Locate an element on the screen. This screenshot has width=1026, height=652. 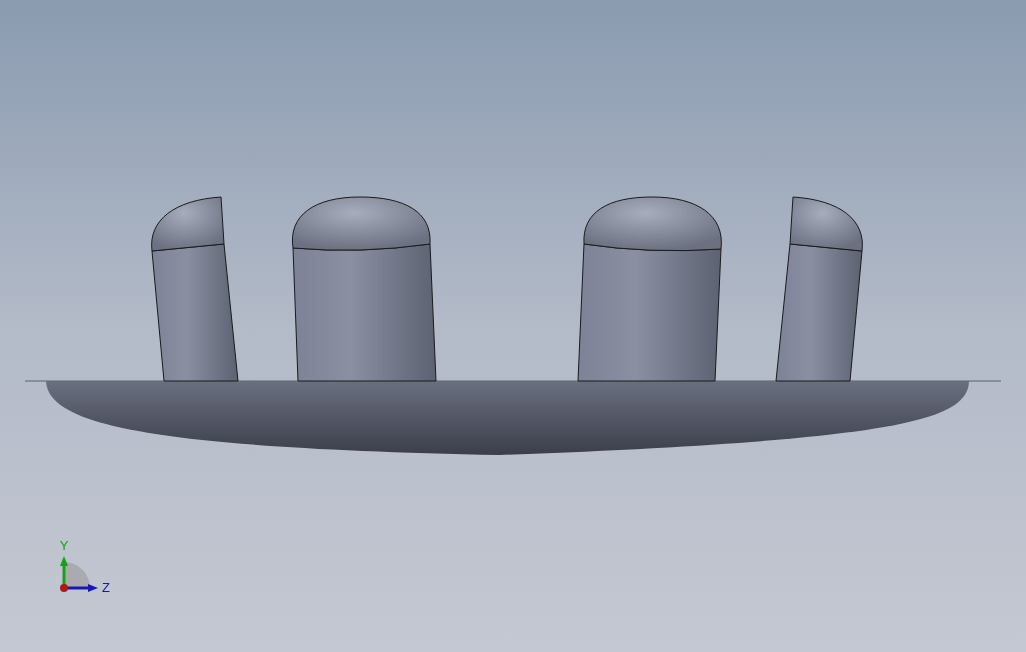
axis-label: Z is located at coordinates (106, 587).